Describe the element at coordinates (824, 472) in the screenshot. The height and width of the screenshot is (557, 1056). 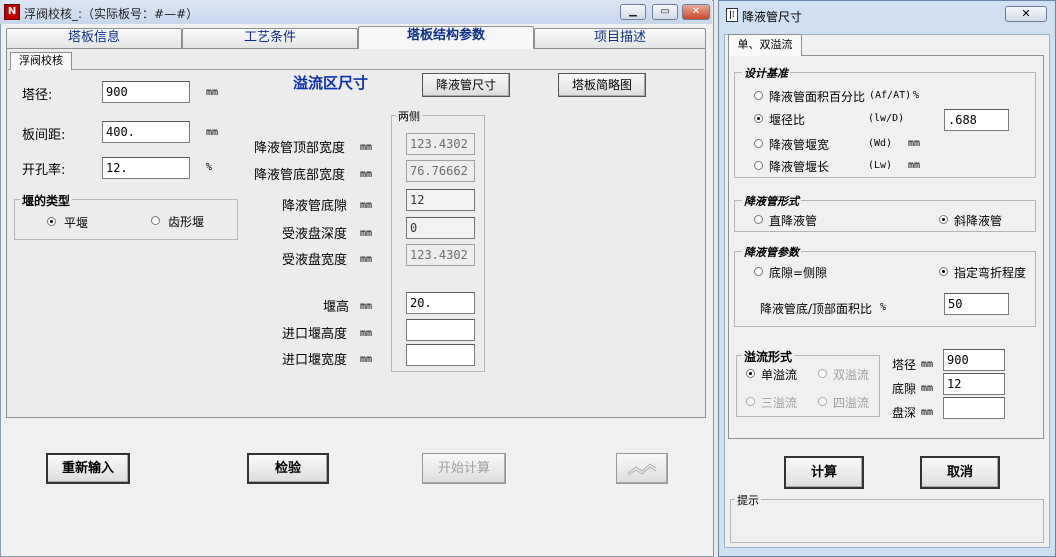
I see `calculate-button: 计算` at that location.